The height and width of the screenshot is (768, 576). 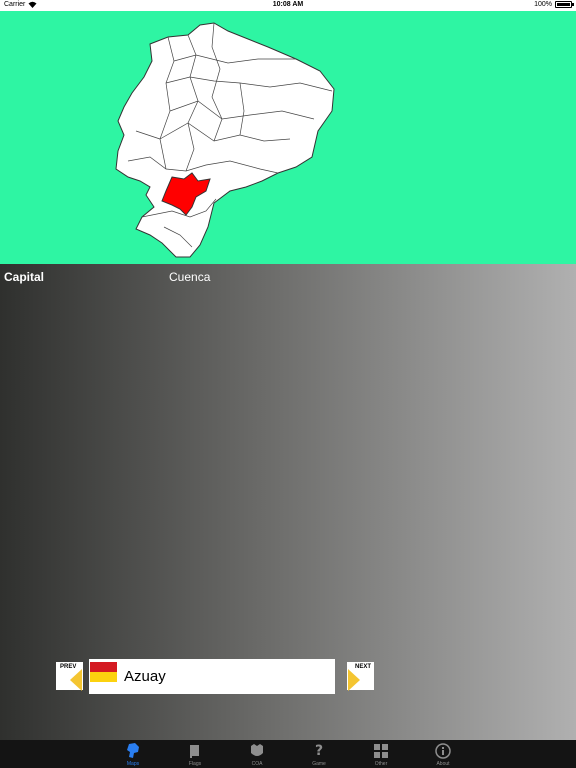 I want to click on region-flag-icon, so click(x=103, y=672).